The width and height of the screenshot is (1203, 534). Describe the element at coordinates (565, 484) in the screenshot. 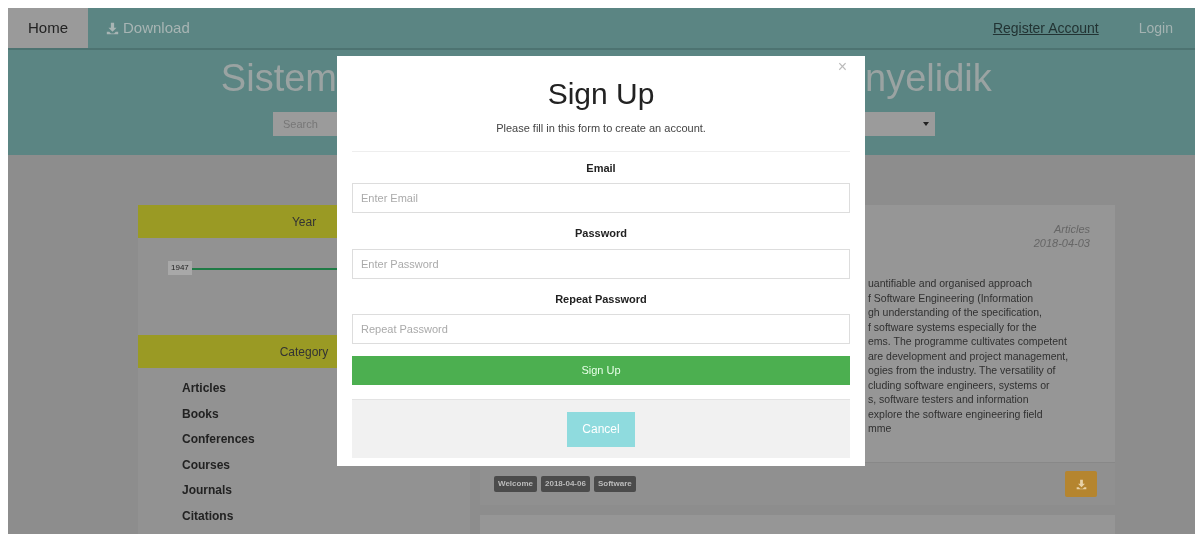

I see `tag: 2018-04-06` at that location.